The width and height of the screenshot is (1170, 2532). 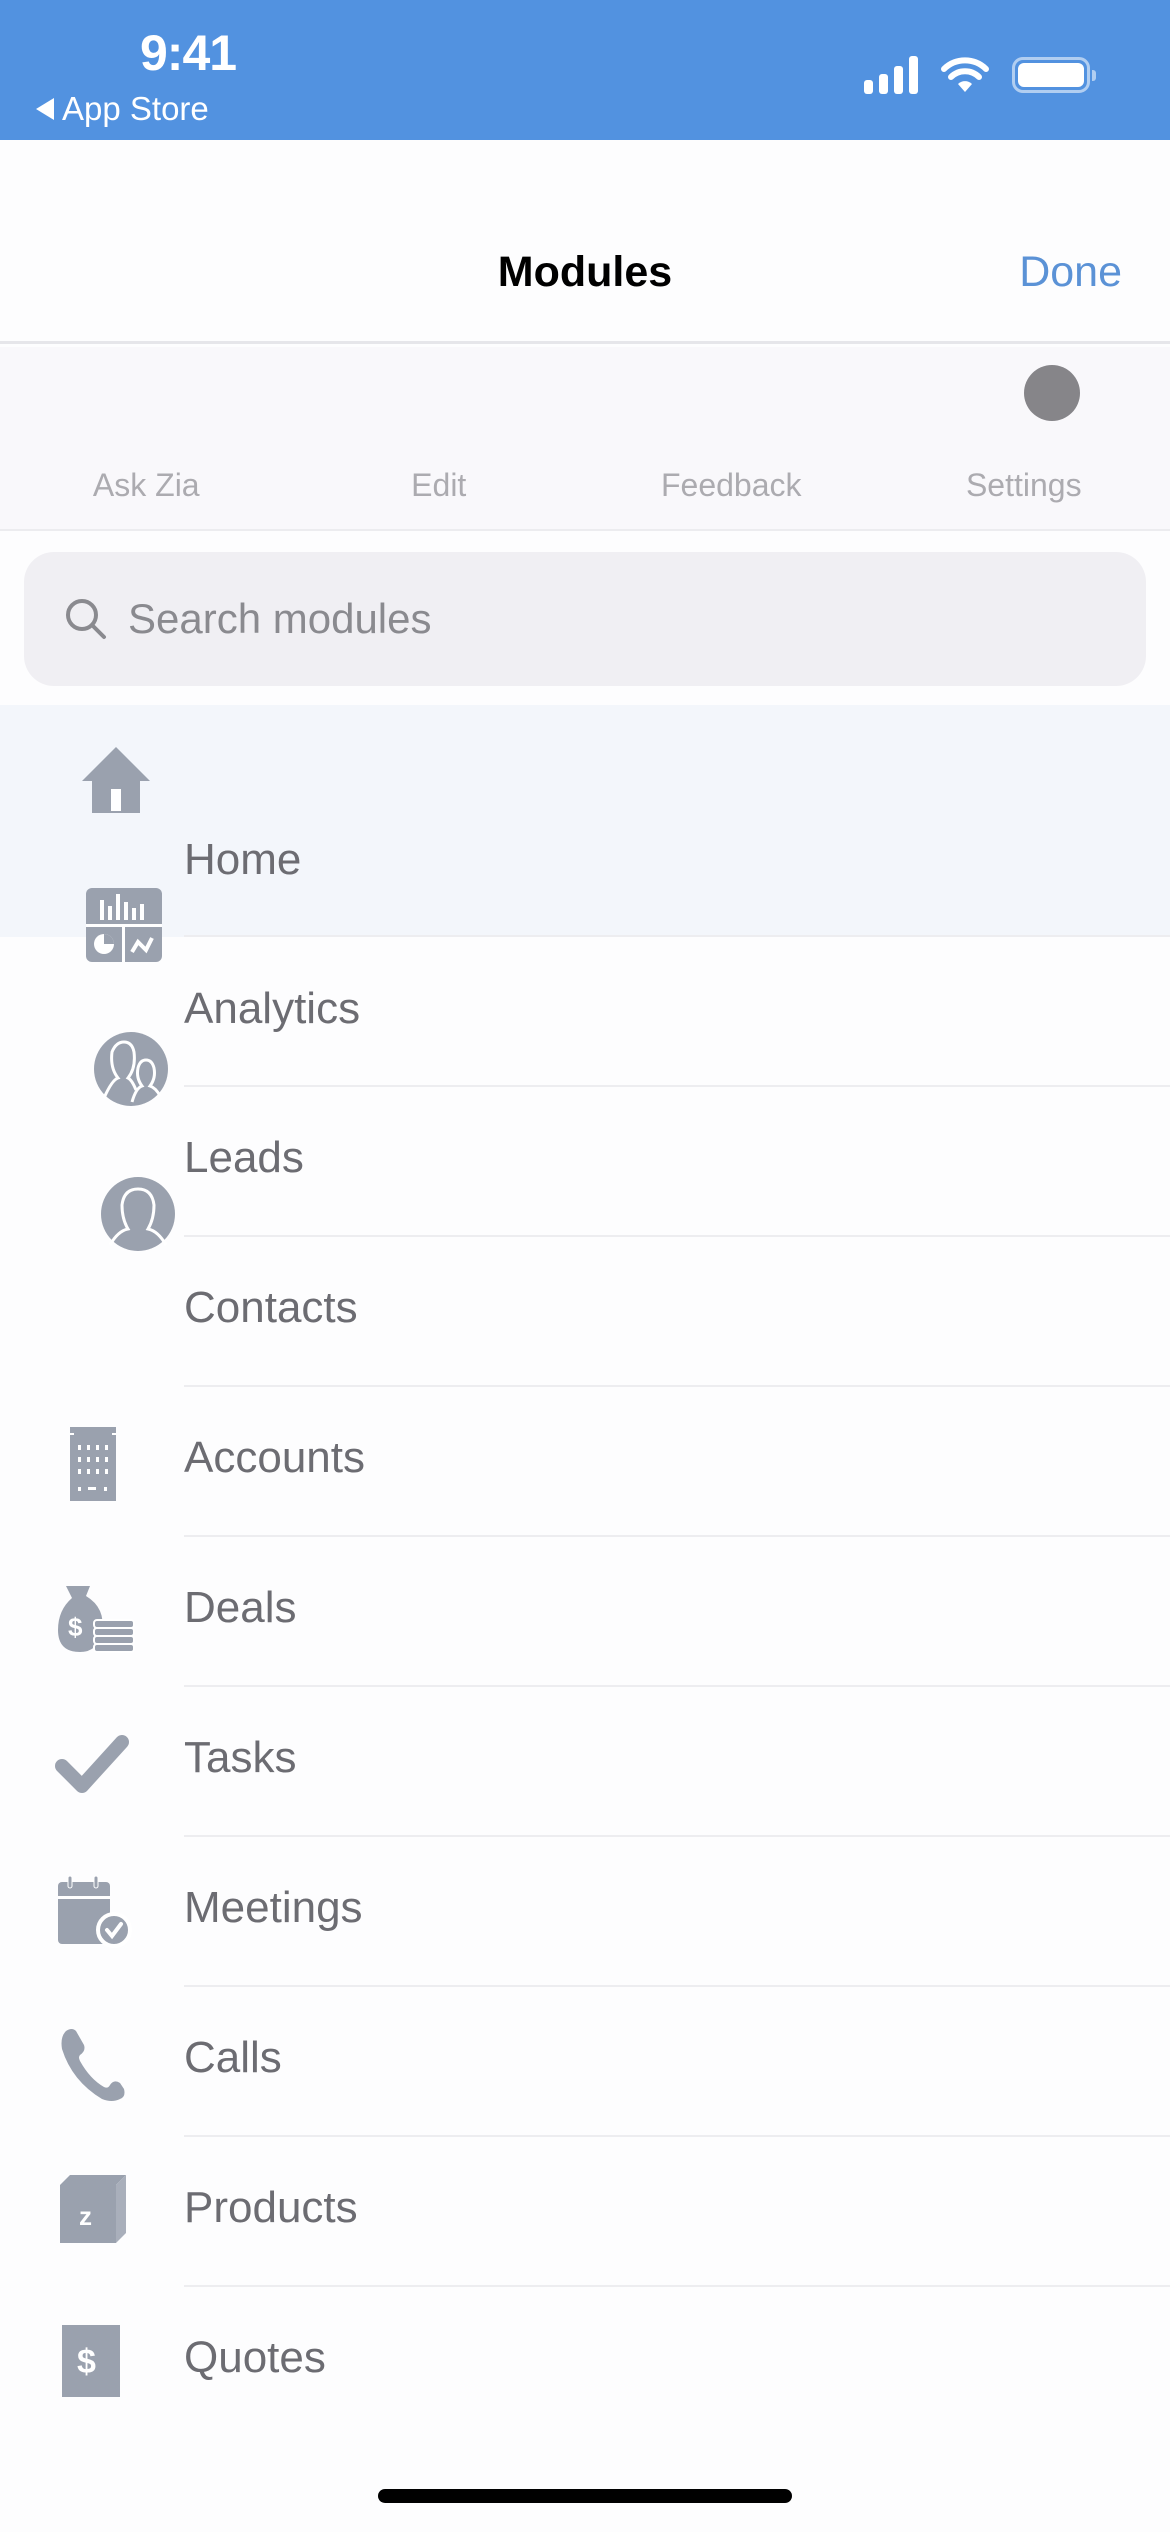 I want to click on search-icon, so click(x=86, y=619).